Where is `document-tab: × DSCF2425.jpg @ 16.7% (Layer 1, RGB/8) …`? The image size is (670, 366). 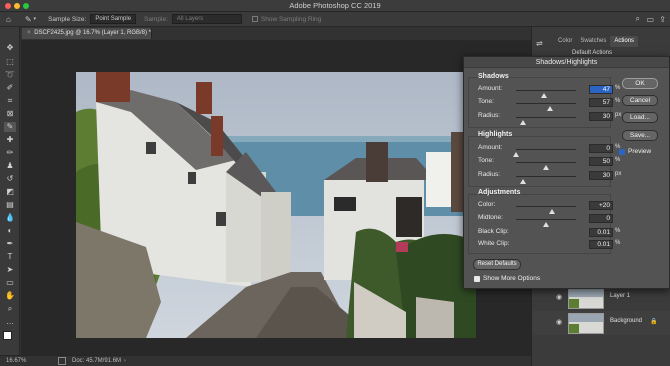 document-tab: × DSCF2425.jpg @ 16.7% (Layer 1, RGB/8) … is located at coordinates (87, 33).